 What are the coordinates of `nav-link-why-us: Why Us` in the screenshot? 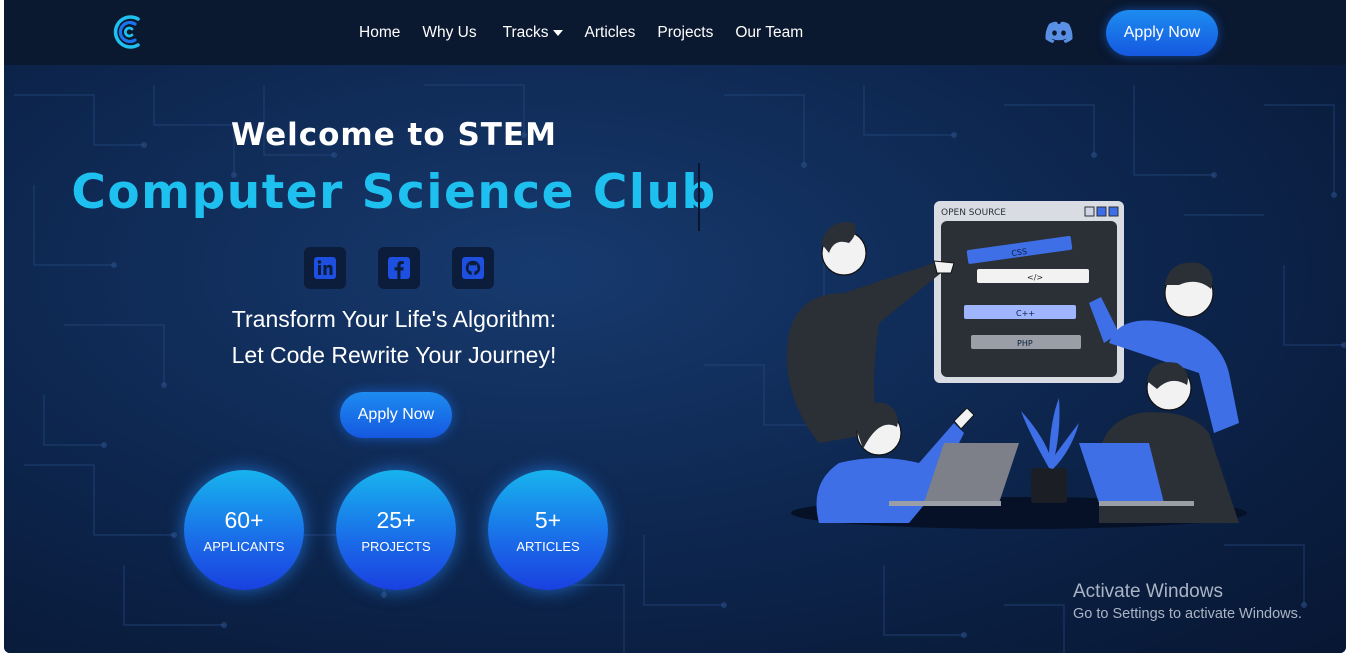 It's located at (449, 33).